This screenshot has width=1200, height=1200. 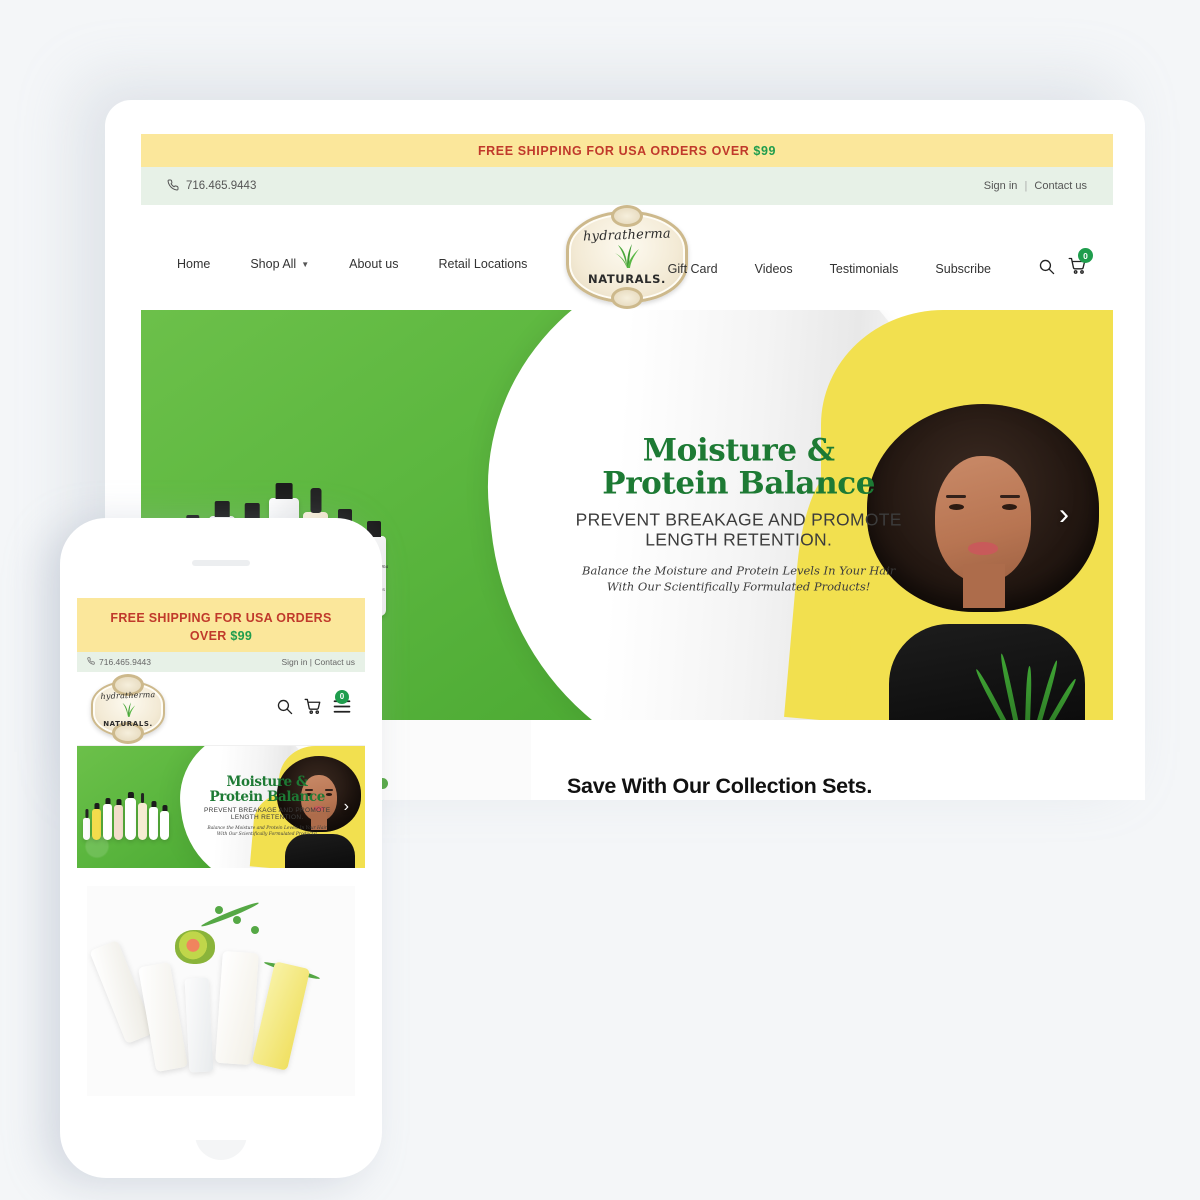 I want to click on nav-right-group: Gift Card Videos Testimonials Subscribe, so click(x=880, y=264).